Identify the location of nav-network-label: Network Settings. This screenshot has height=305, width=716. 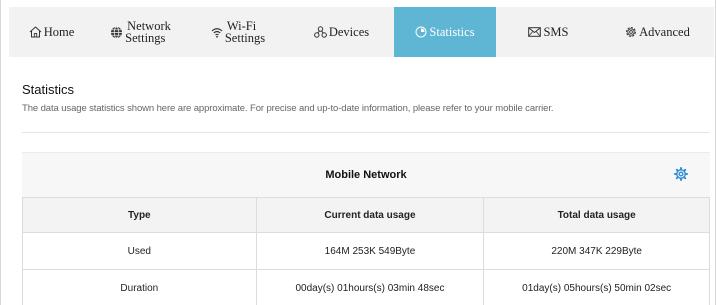
(148, 32).